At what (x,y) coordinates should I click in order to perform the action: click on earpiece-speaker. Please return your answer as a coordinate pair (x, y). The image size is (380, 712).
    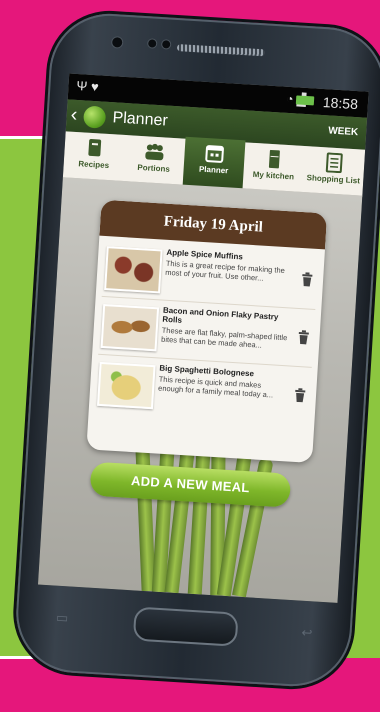
    Looking at the image, I should click on (221, 50).